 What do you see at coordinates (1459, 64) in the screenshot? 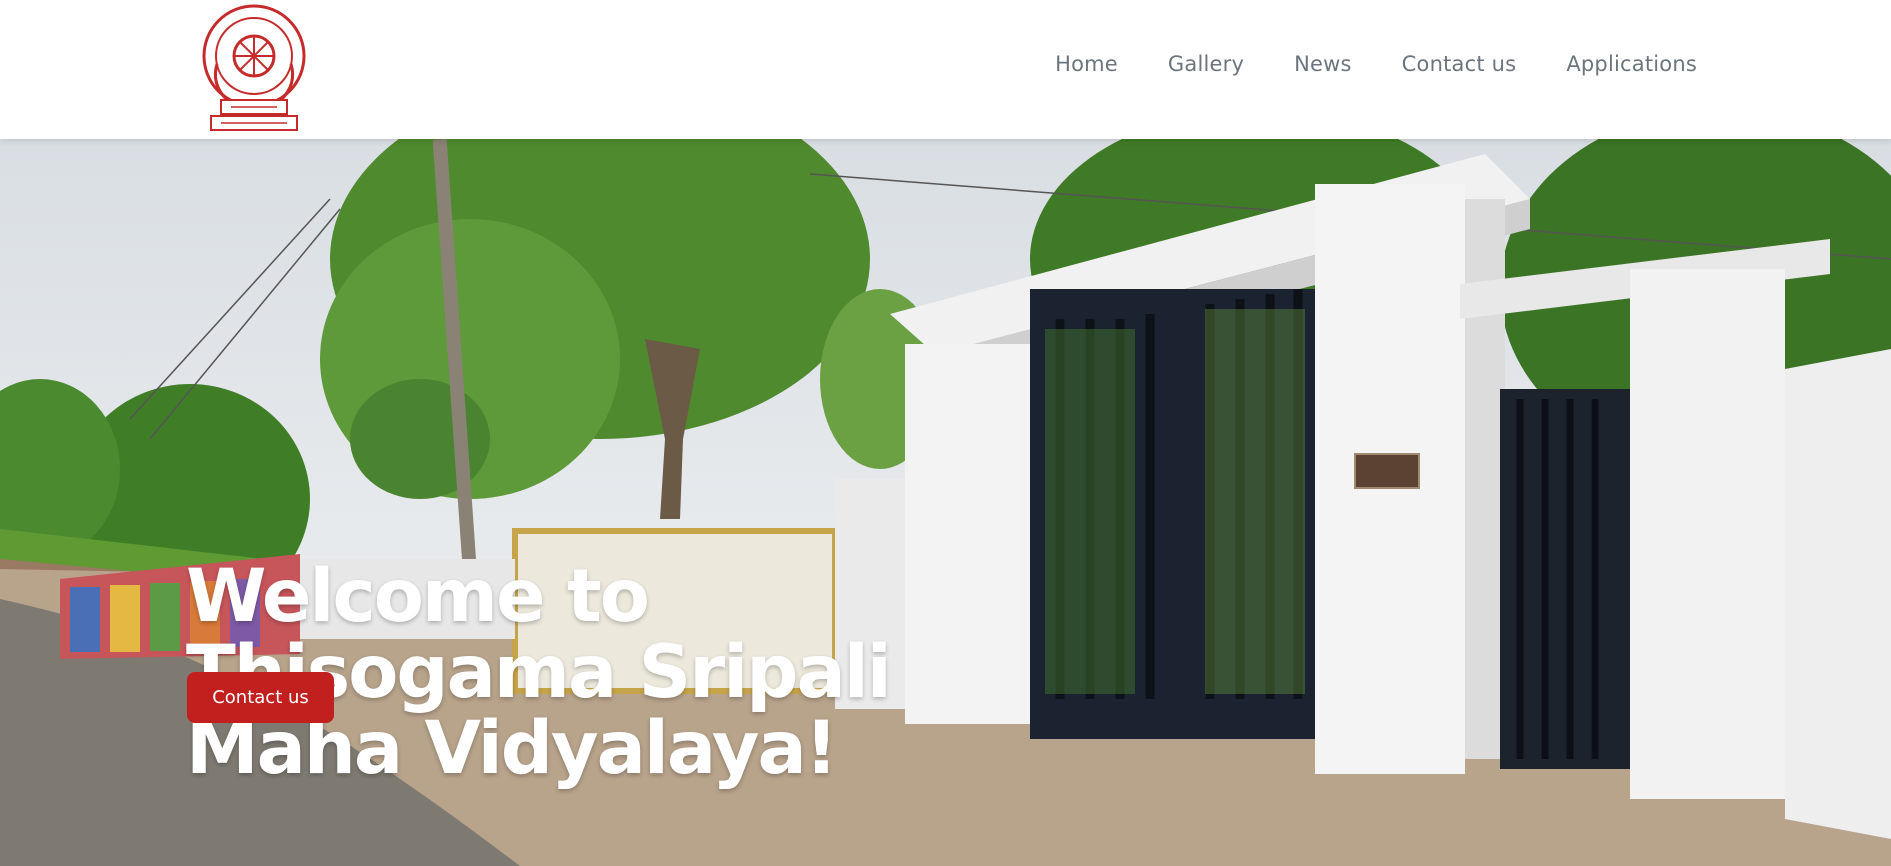
I see `nav-contact-us: Contact us` at bounding box center [1459, 64].